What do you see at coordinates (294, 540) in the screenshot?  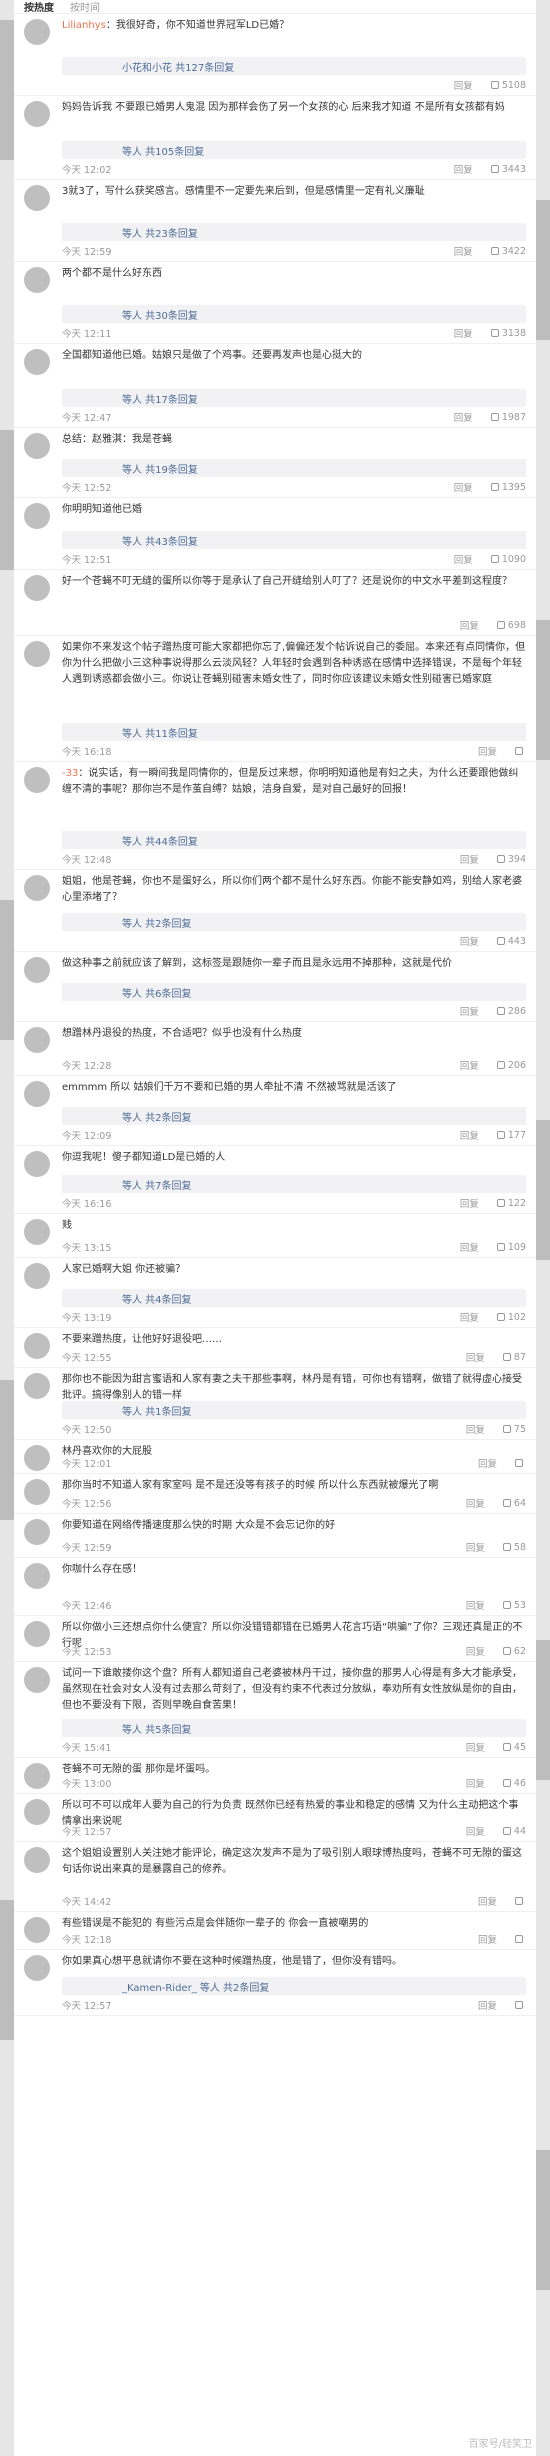 I see `sub-replies-link: 等人 共43条回复` at bounding box center [294, 540].